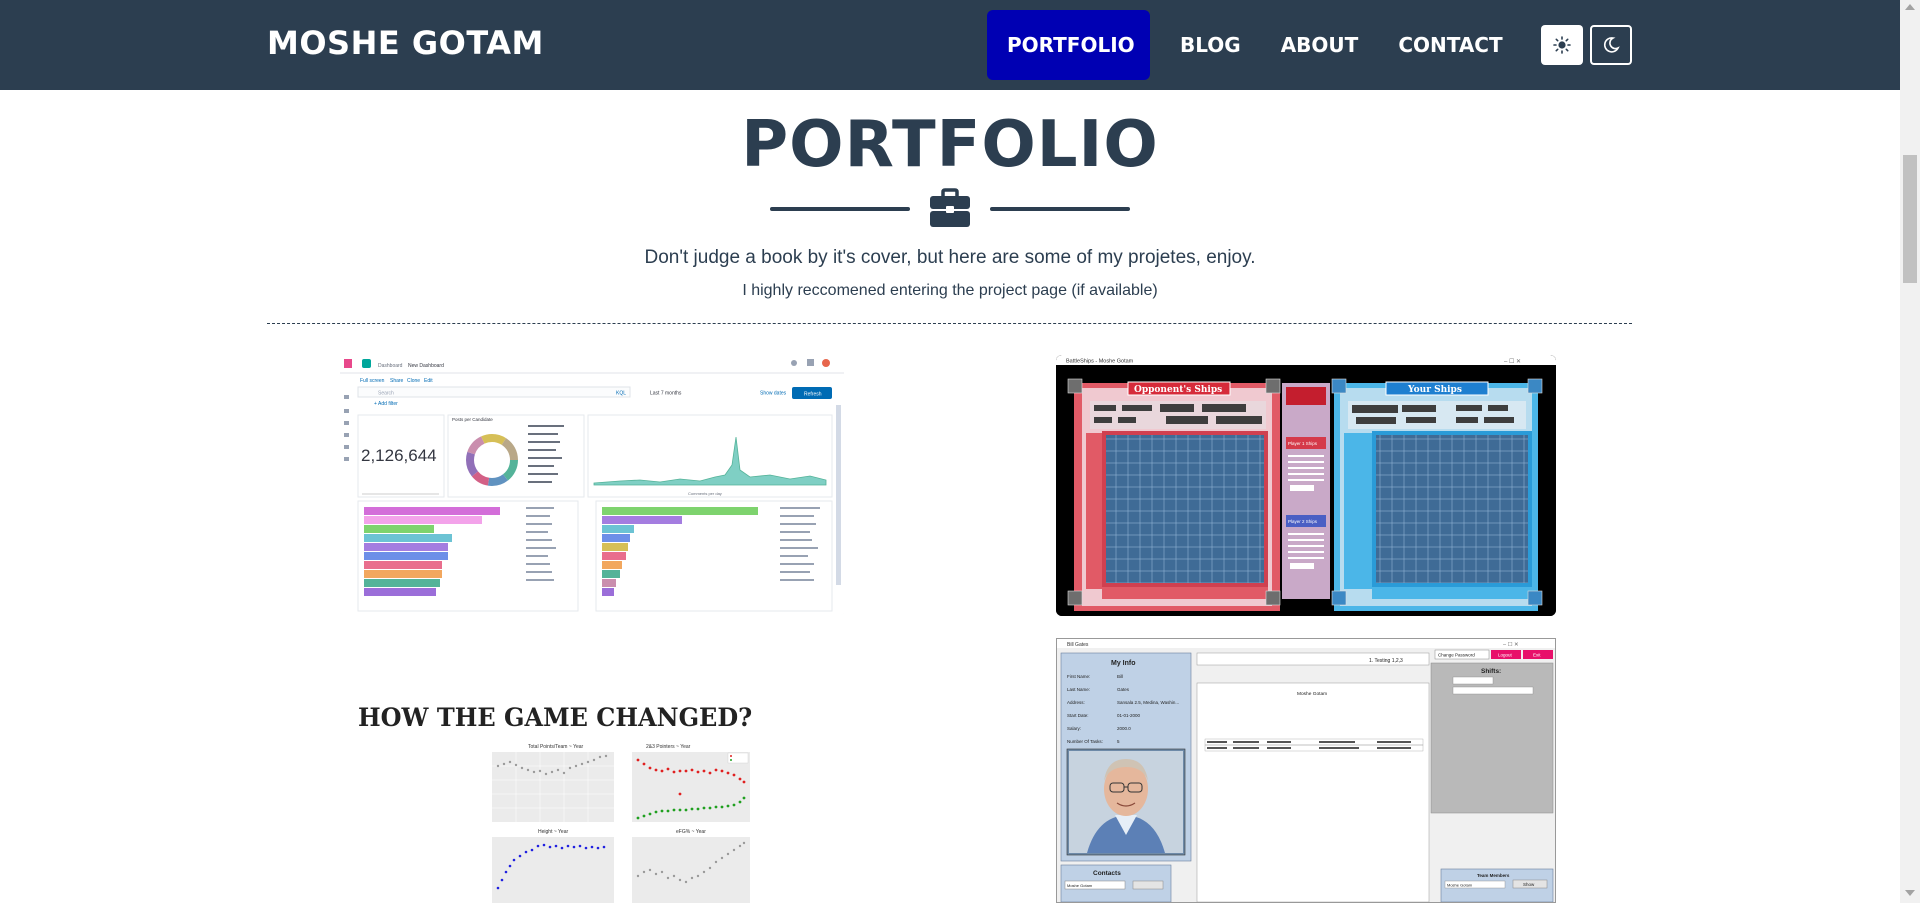  Describe the element at coordinates (668, 747) in the screenshot. I see `sports-panel-2-title: 2&3 Pointers ~ Year` at that location.